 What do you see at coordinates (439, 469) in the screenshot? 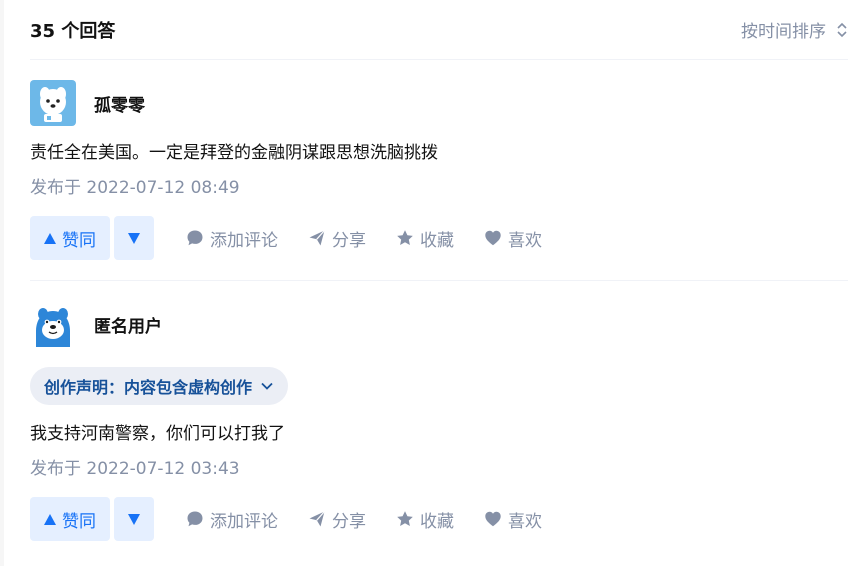
I see `publish-time: 发布于 2022-07-12 03:43` at bounding box center [439, 469].